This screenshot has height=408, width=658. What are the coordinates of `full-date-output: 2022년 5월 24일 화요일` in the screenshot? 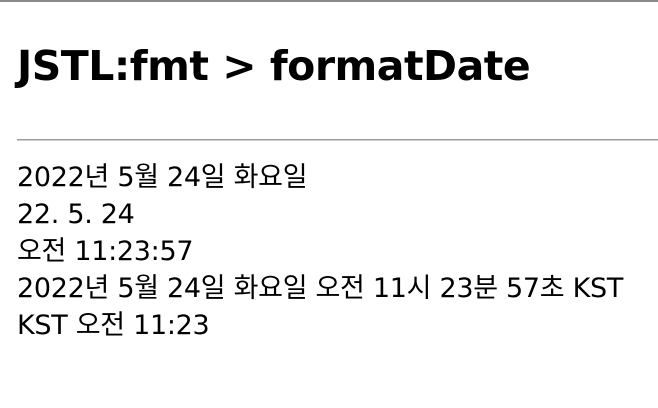 It's located at (162, 177).